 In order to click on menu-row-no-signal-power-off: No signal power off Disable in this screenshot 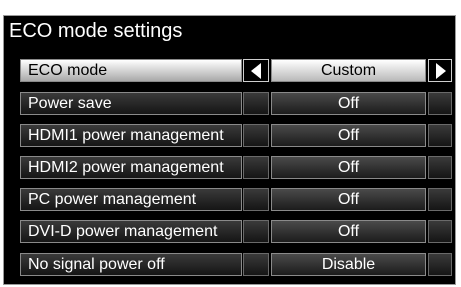, I will do `click(236, 264)`.